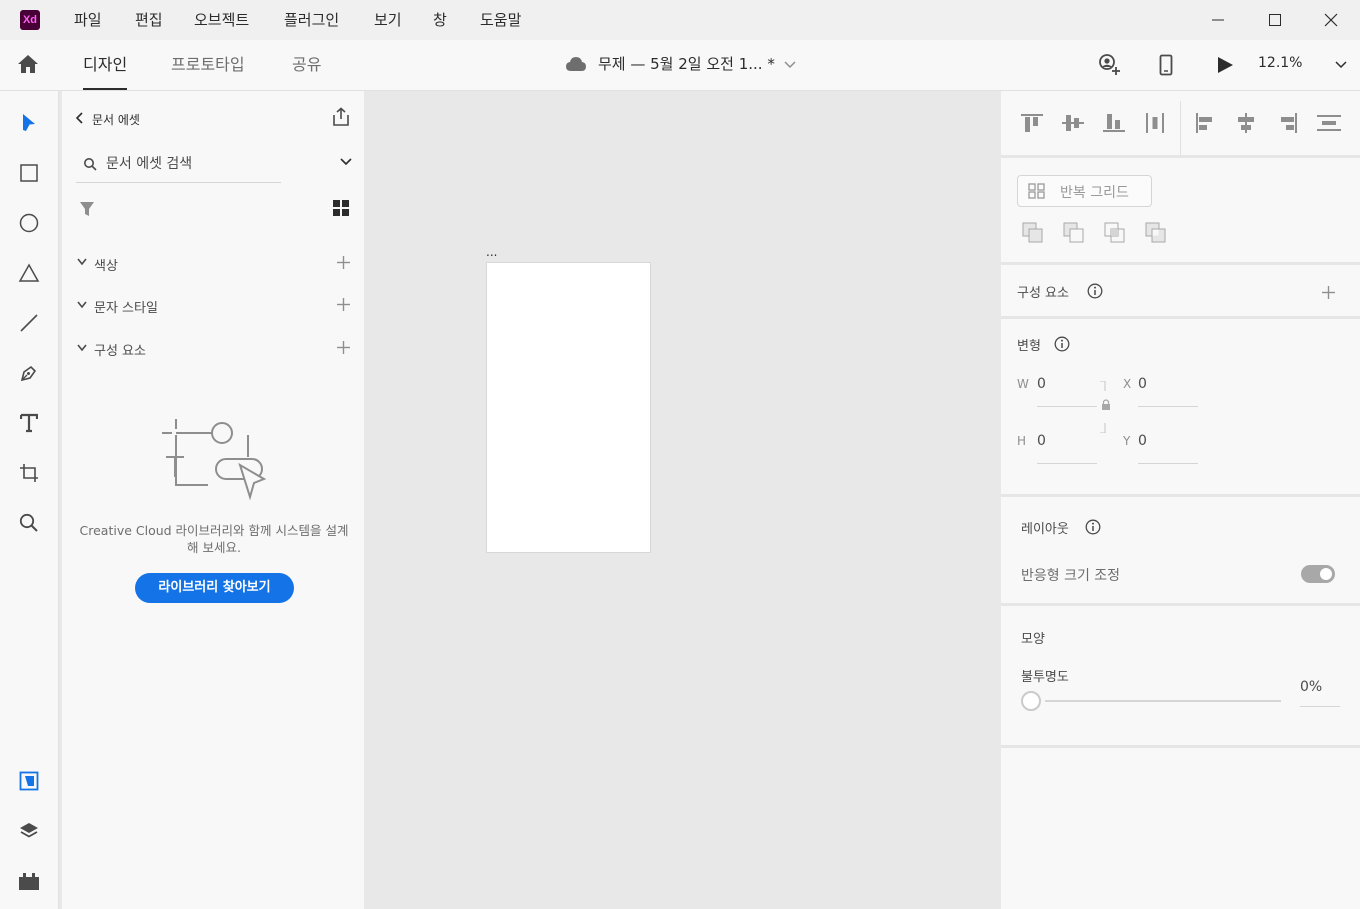 The height and width of the screenshot is (909, 1360). Describe the element at coordinates (82, 305) in the screenshot. I see `char-styles-chevron-down-icon` at that location.